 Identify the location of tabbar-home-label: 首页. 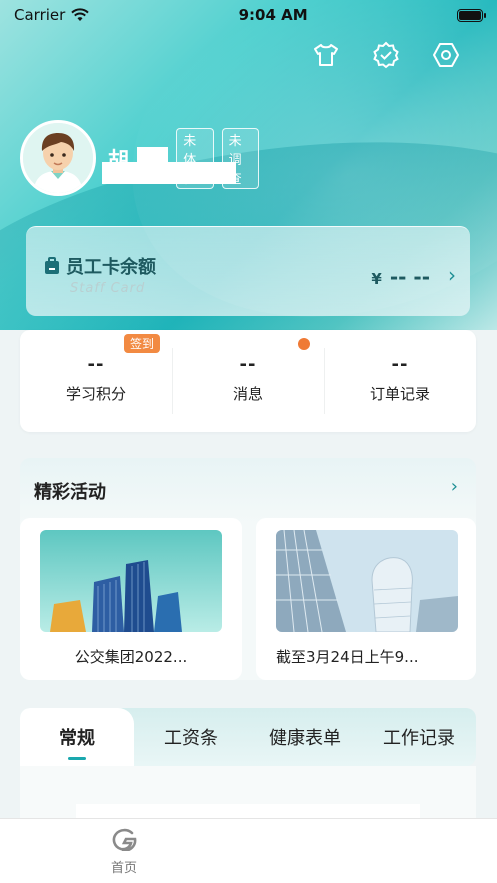
(123, 868).